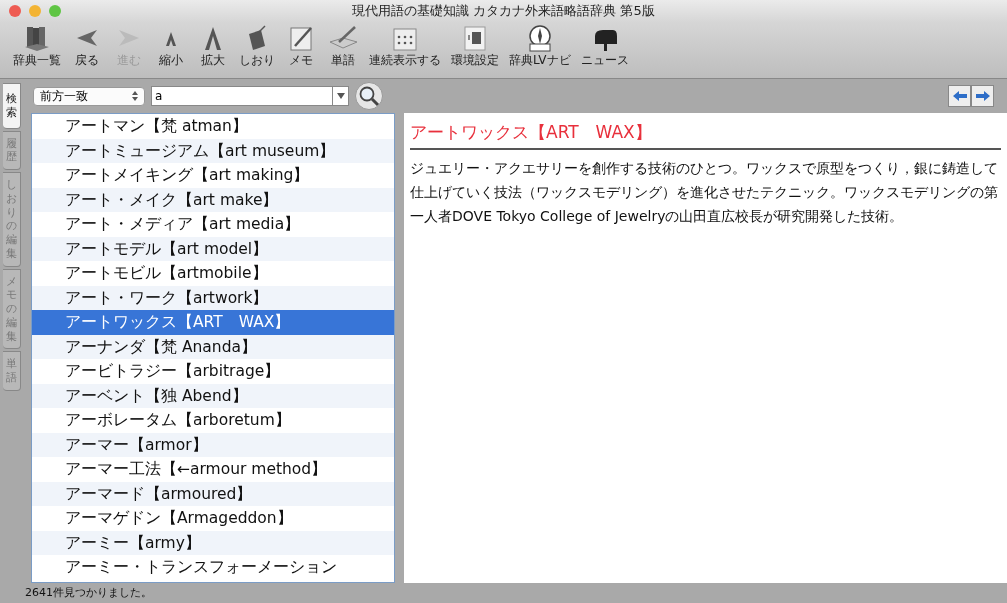 This screenshot has height=603, width=1007. I want to click on result-list-item: アートモビル【artmobile】, so click(213, 273).